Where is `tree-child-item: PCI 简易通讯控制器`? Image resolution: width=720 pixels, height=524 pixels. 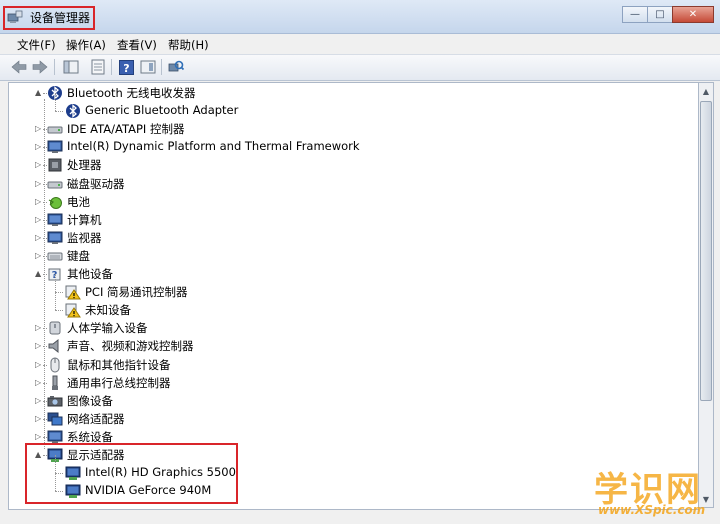
tree-child-item: PCI 简易通讯控制器 is located at coordinates (349, 287).